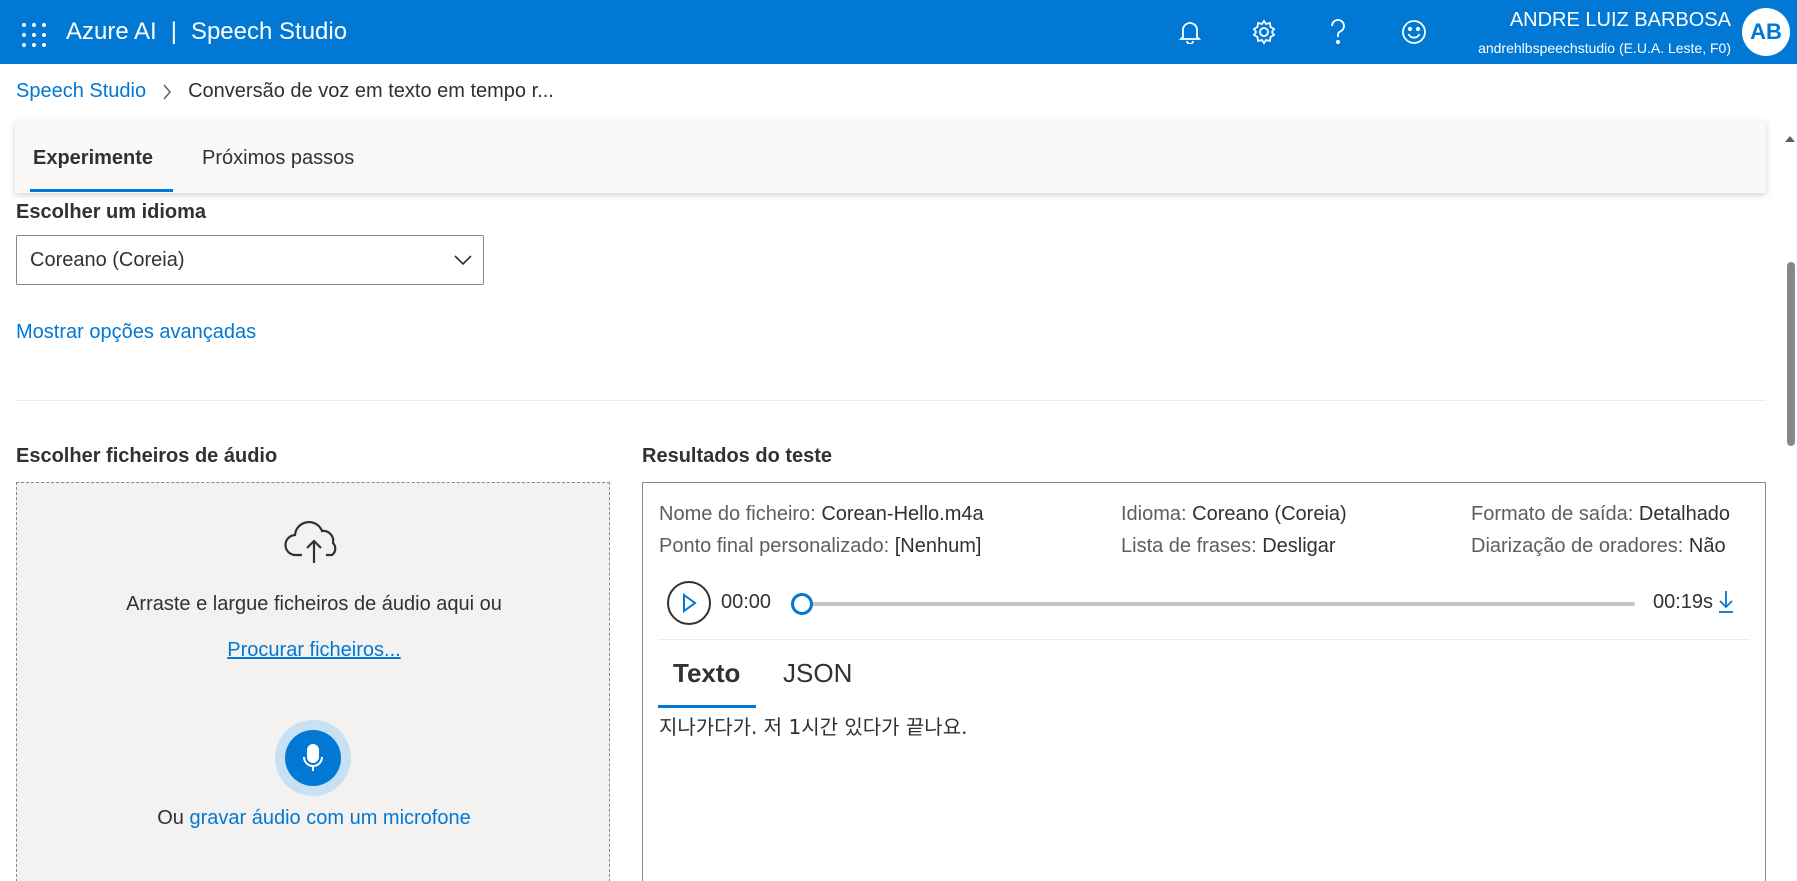  I want to click on brand-name: Azure AI, so click(111, 31).